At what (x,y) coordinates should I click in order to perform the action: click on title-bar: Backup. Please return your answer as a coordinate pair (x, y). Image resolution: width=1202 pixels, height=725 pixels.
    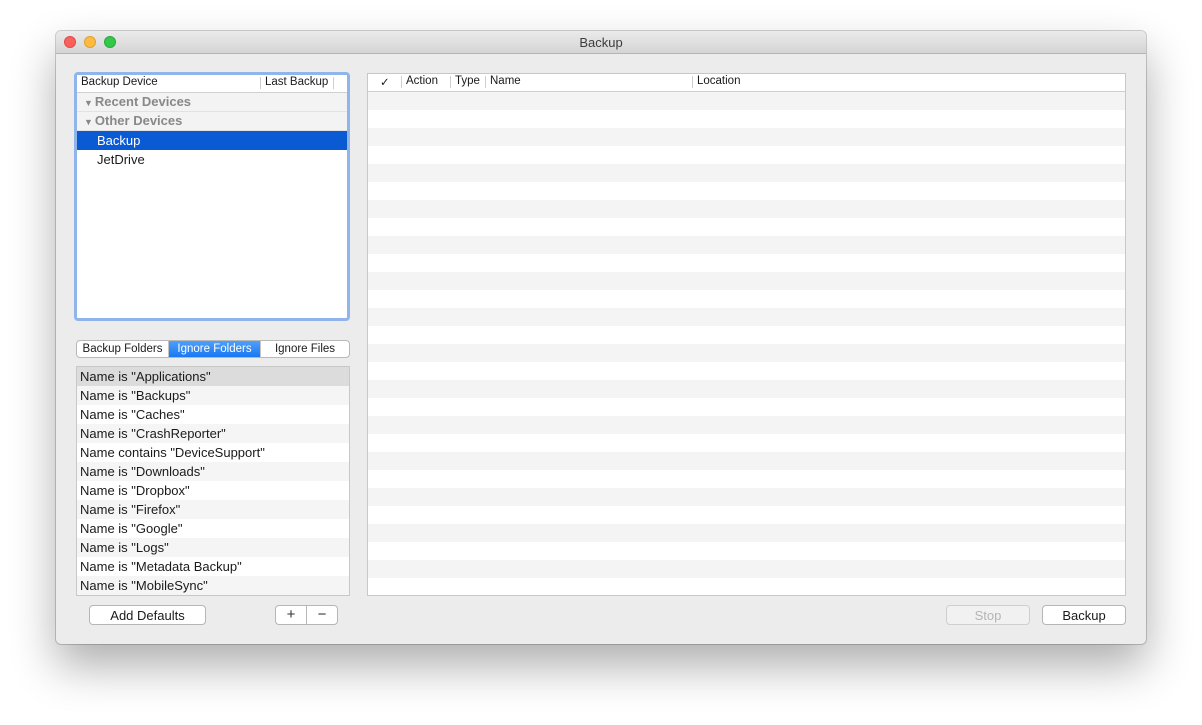
    Looking at the image, I should click on (601, 42).